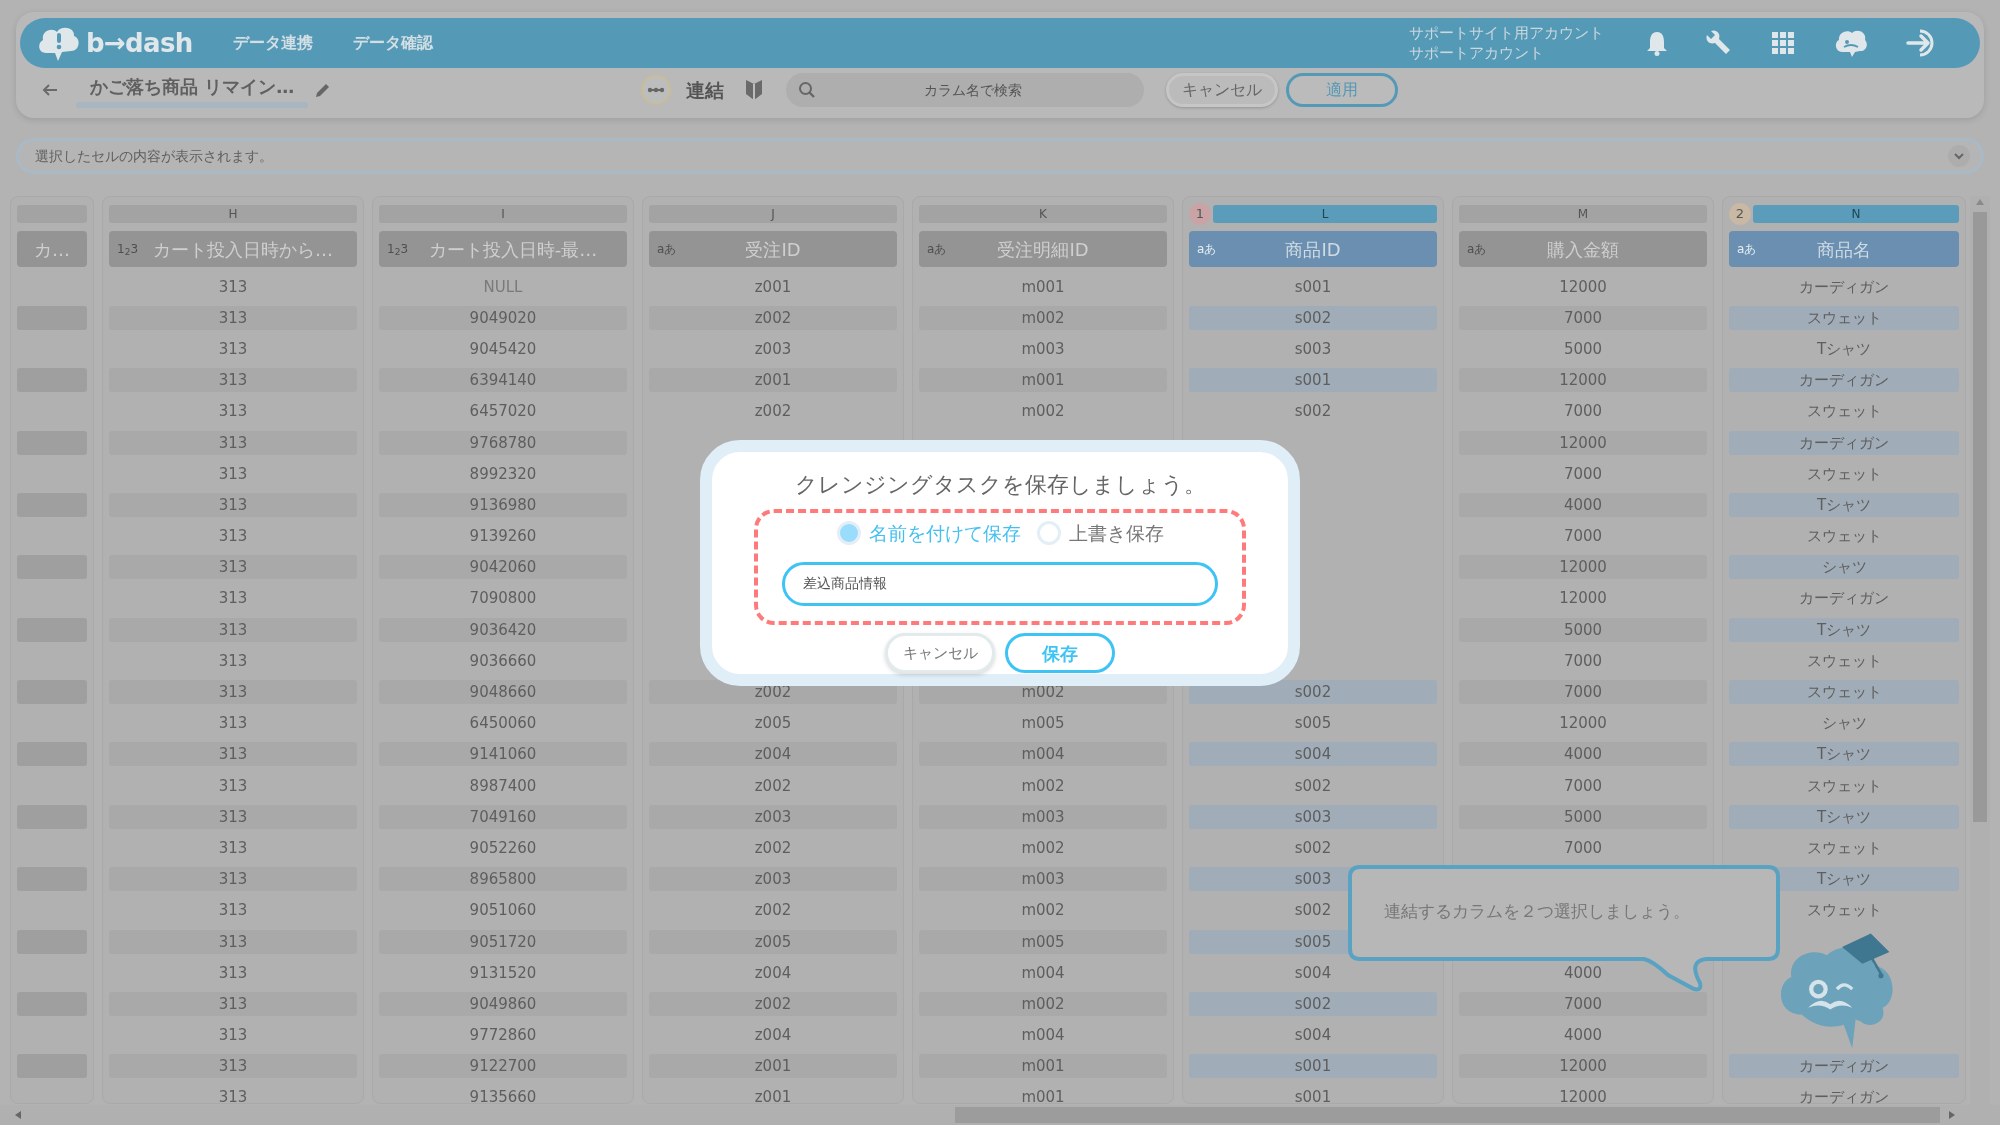 The width and height of the screenshot is (2000, 1125). I want to click on column-letter: K, so click(1043, 214).